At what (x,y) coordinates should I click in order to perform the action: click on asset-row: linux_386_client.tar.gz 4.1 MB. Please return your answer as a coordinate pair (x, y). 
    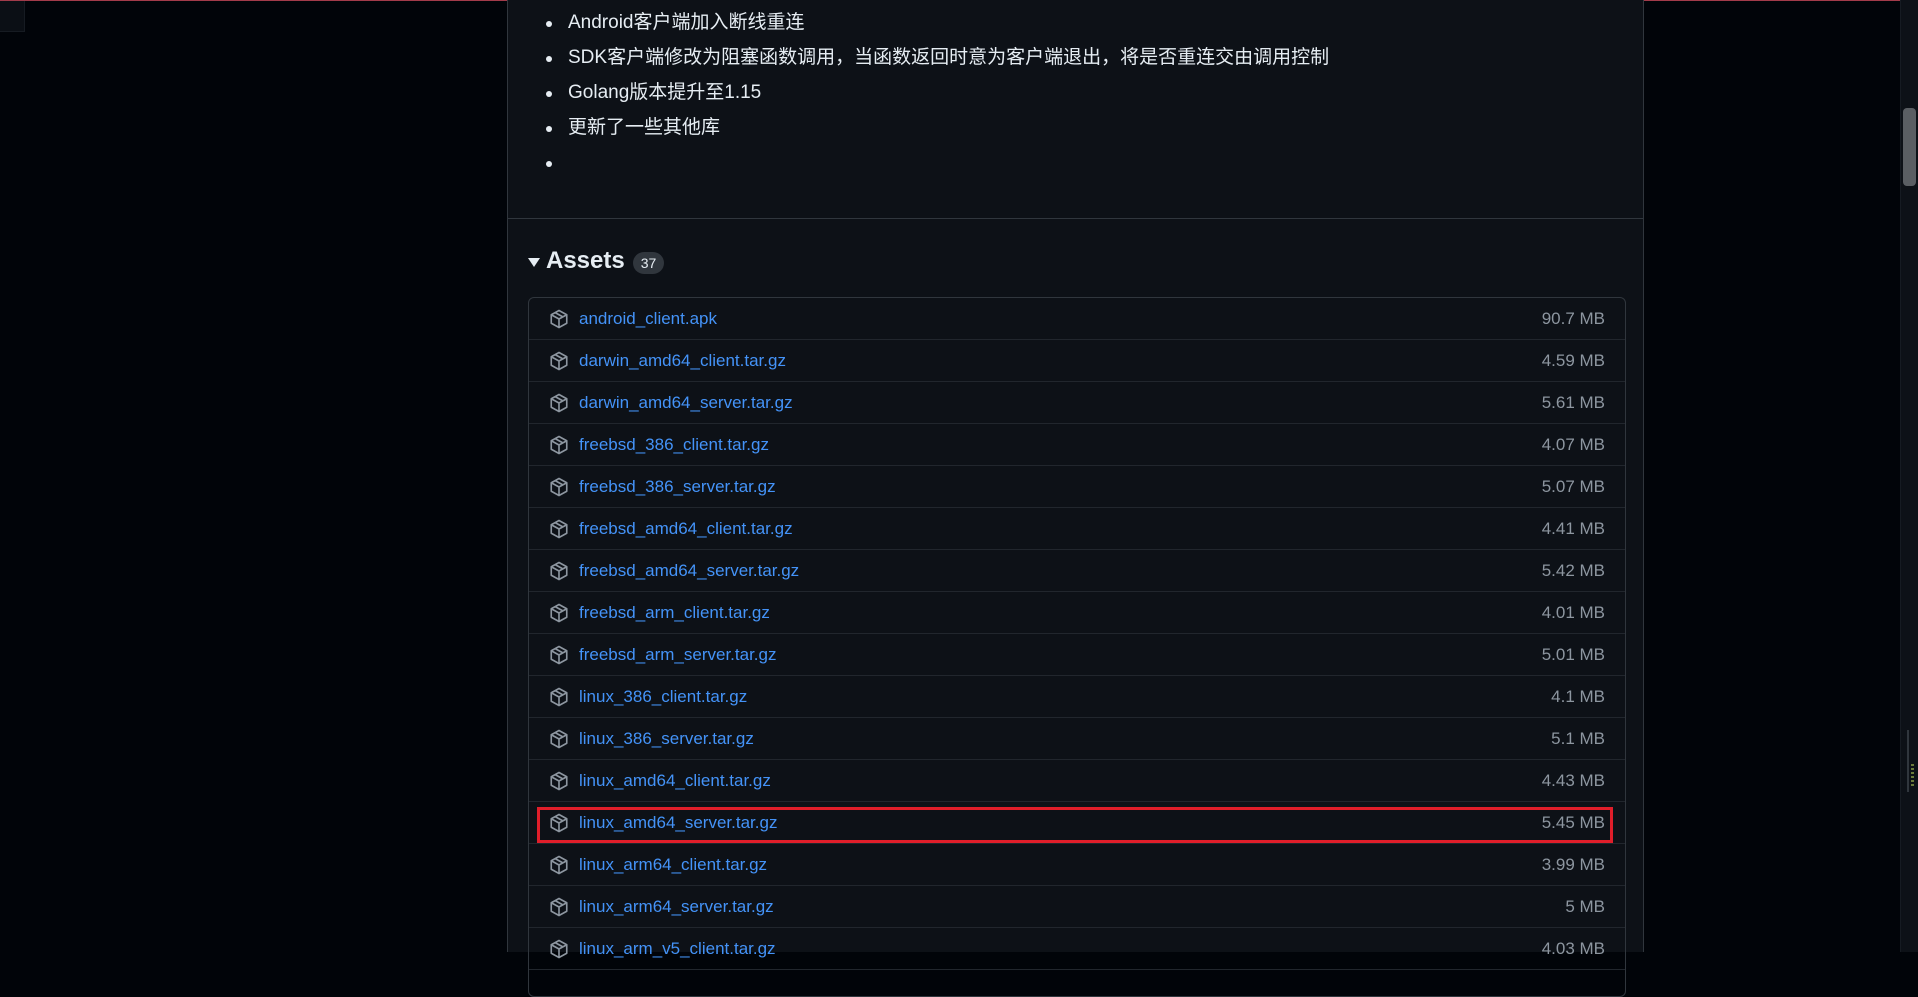
    Looking at the image, I should click on (1077, 697).